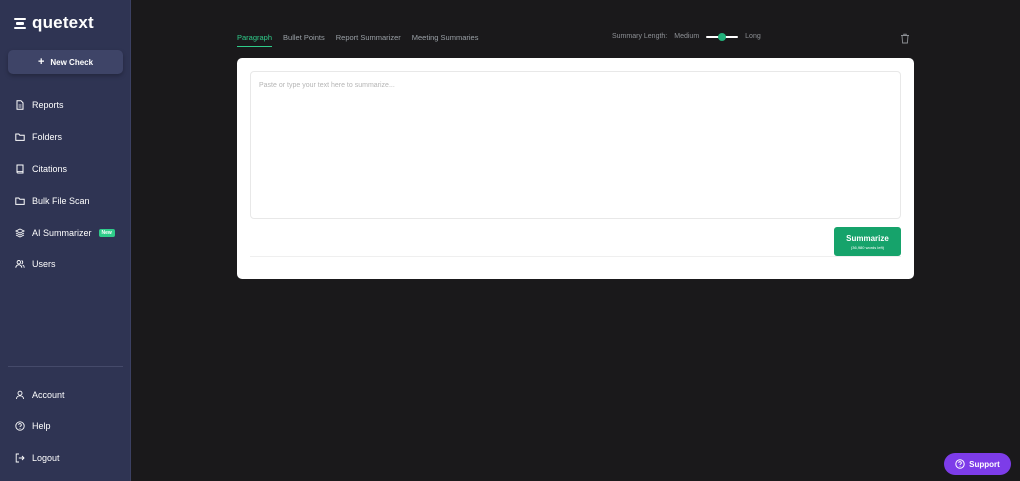 This screenshot has height=481, width=1020. I want to click on user-icon, so click(20, 395).